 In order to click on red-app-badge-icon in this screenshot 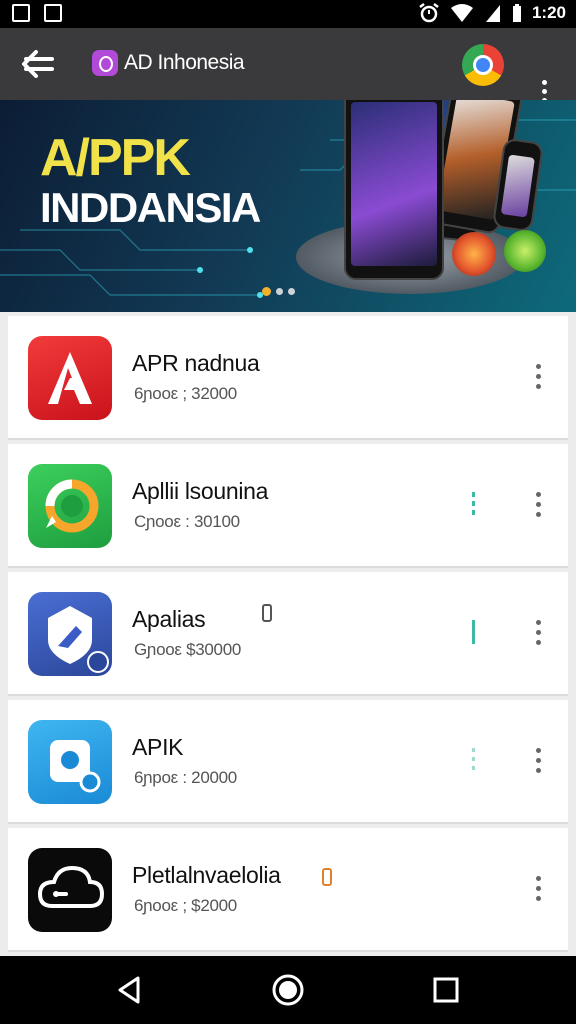, I will do `click(474, 254)`.